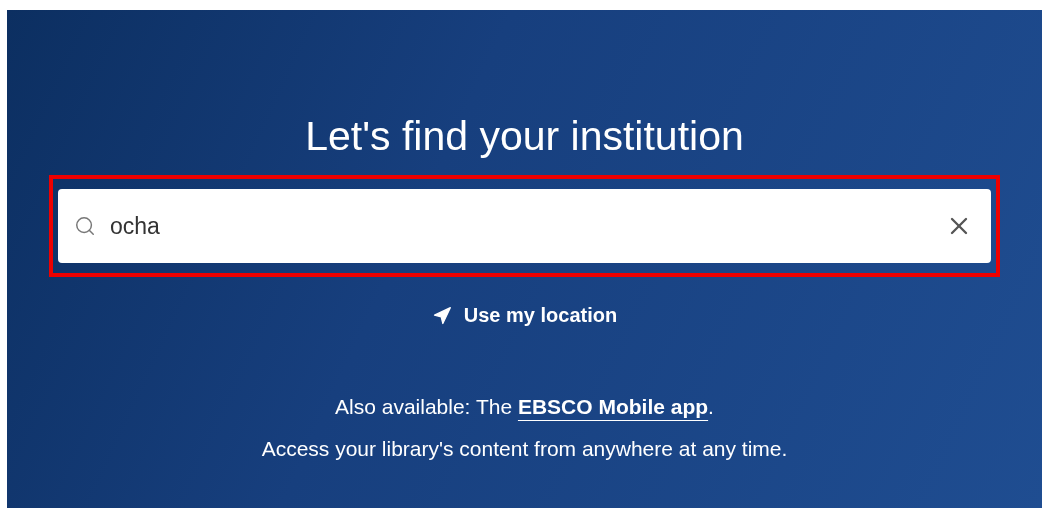 The height and width of the screenshot is (508, 1047). Describe the element at coordinates (519, 226) in the screenshot. I see `search-input: ocha` at that location.